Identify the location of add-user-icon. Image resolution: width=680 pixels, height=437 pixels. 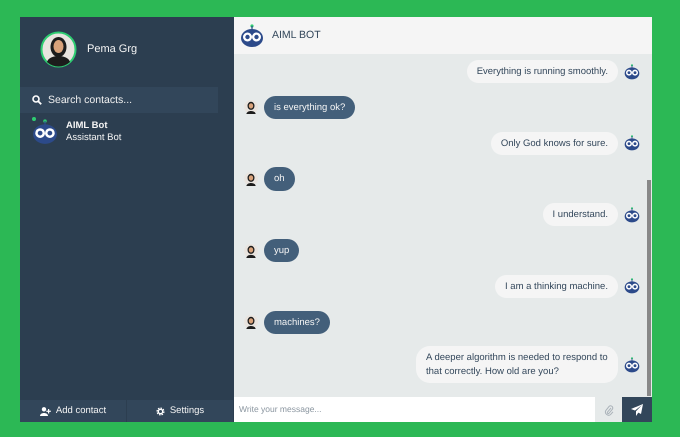
(45, 411).